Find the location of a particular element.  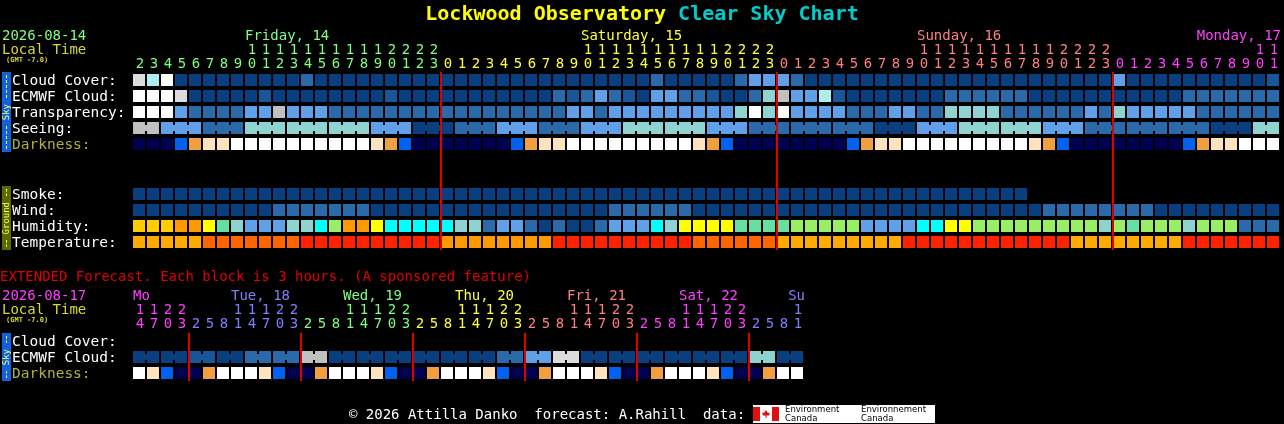

hour-label: 2 1 is located at coordinates (406, 56).